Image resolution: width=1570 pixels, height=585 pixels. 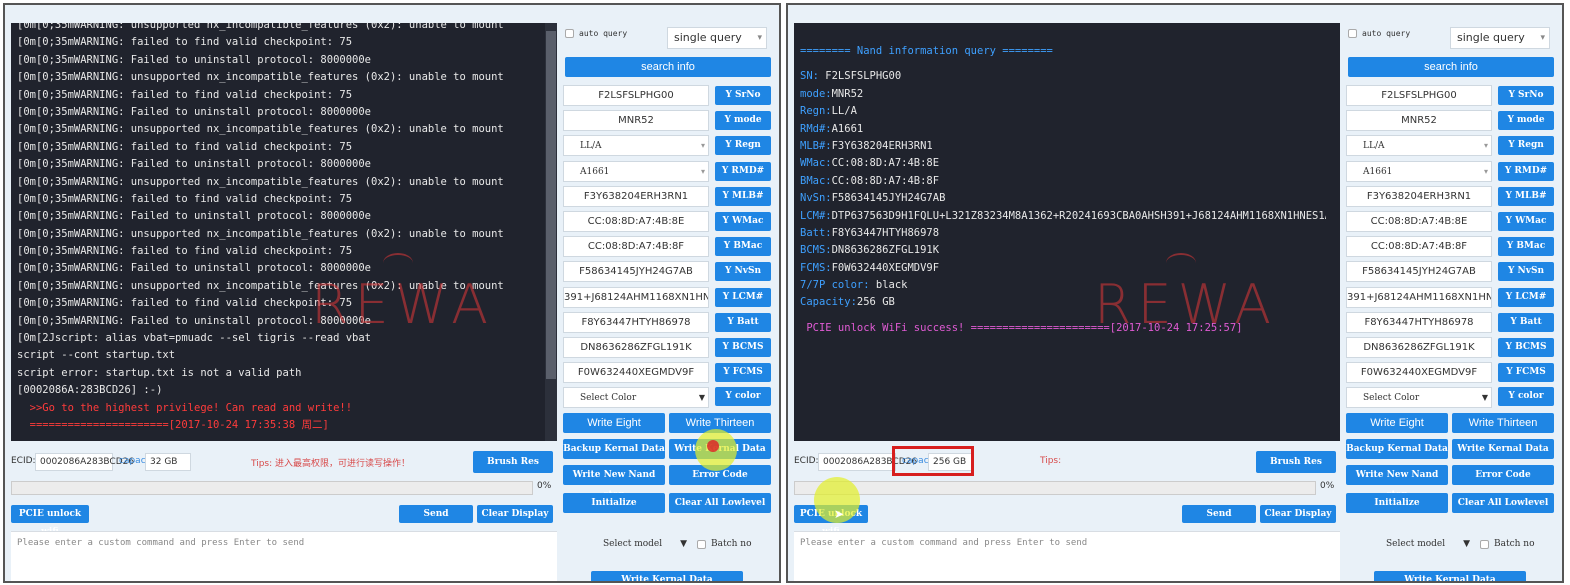 What do you see at coordinates (731, 544) in the screenshot?
I see `batch-no-label: Batch no` at bounding box center [731, 544].